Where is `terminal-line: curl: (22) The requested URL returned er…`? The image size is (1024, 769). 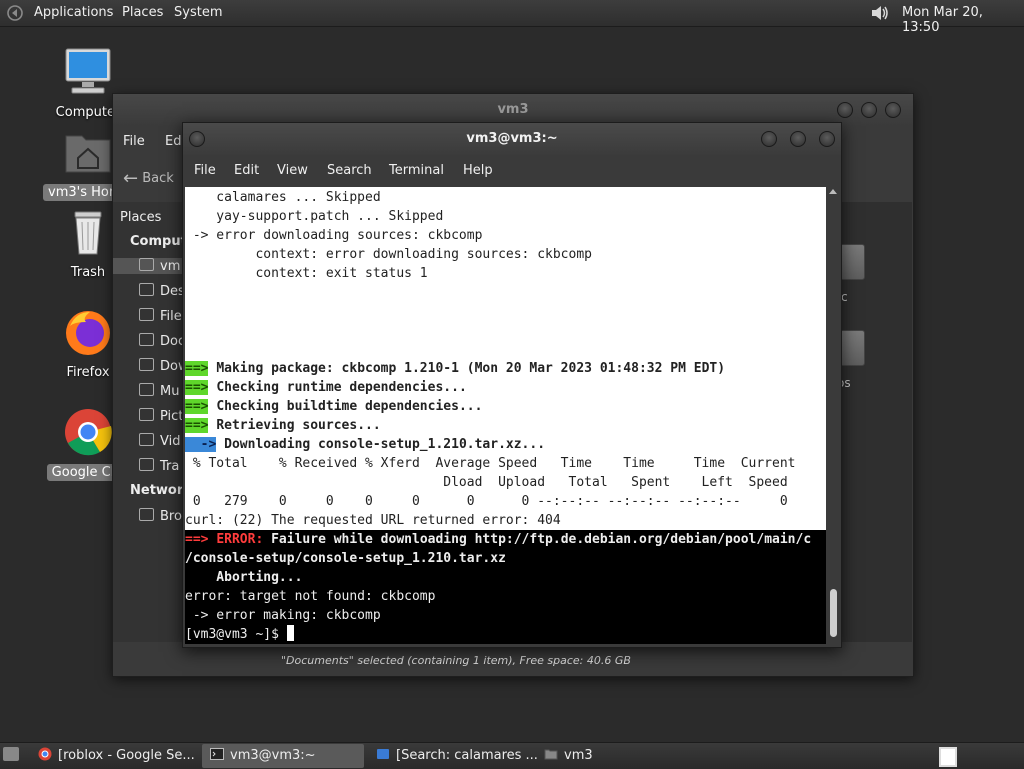
terminal-line: curl: (22) The requested URL returned er… is located at coordinates (373, 520).